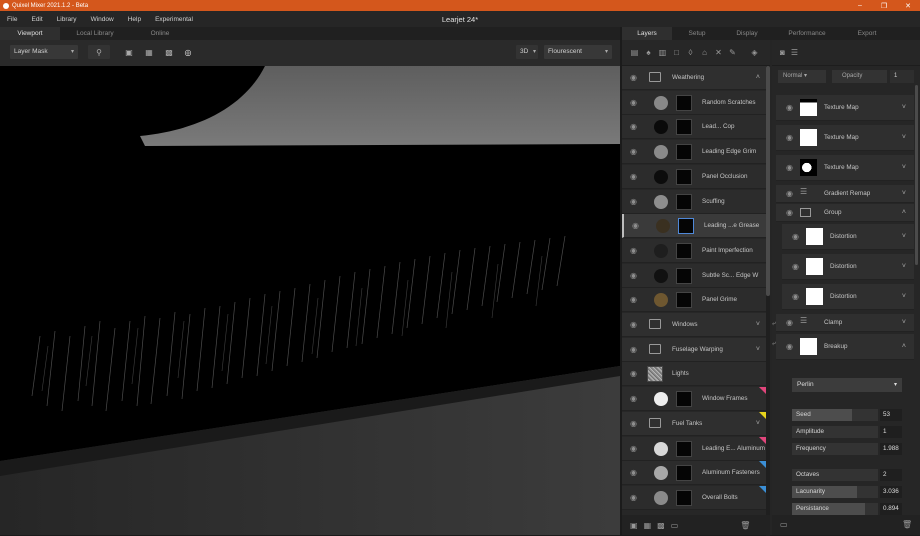  I want to click on layer-row: ◉ Windows ˅, so click(694, 325).